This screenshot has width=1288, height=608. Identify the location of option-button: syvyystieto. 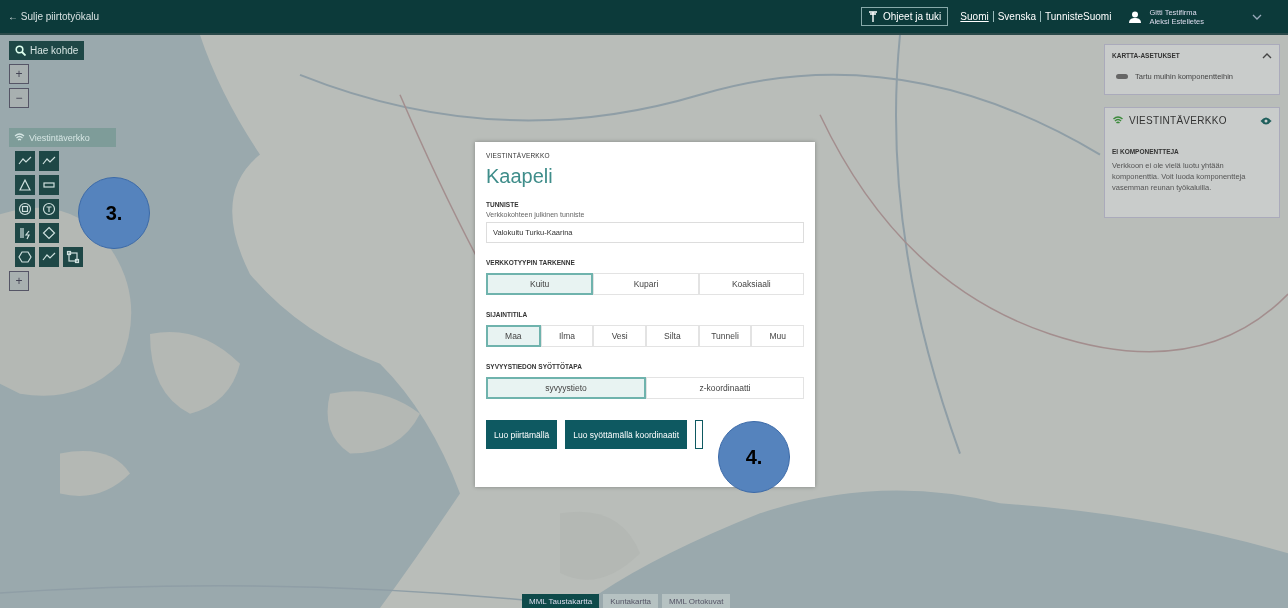
(566, 388).